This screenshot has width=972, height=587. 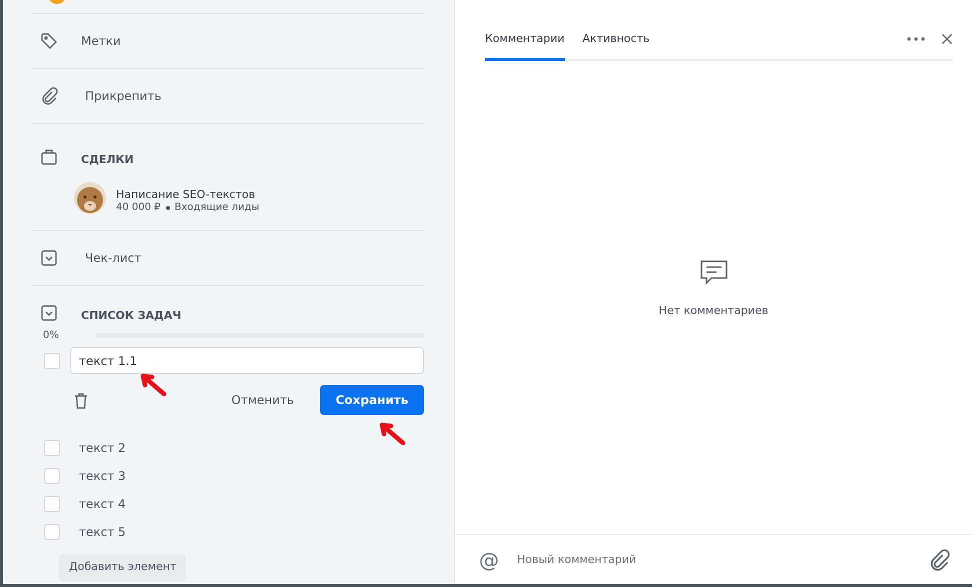 What do you see at coordinates (247, 360) in the screenshot?
I see `task-input: текст 1.1` at bounding box center [247, 360].